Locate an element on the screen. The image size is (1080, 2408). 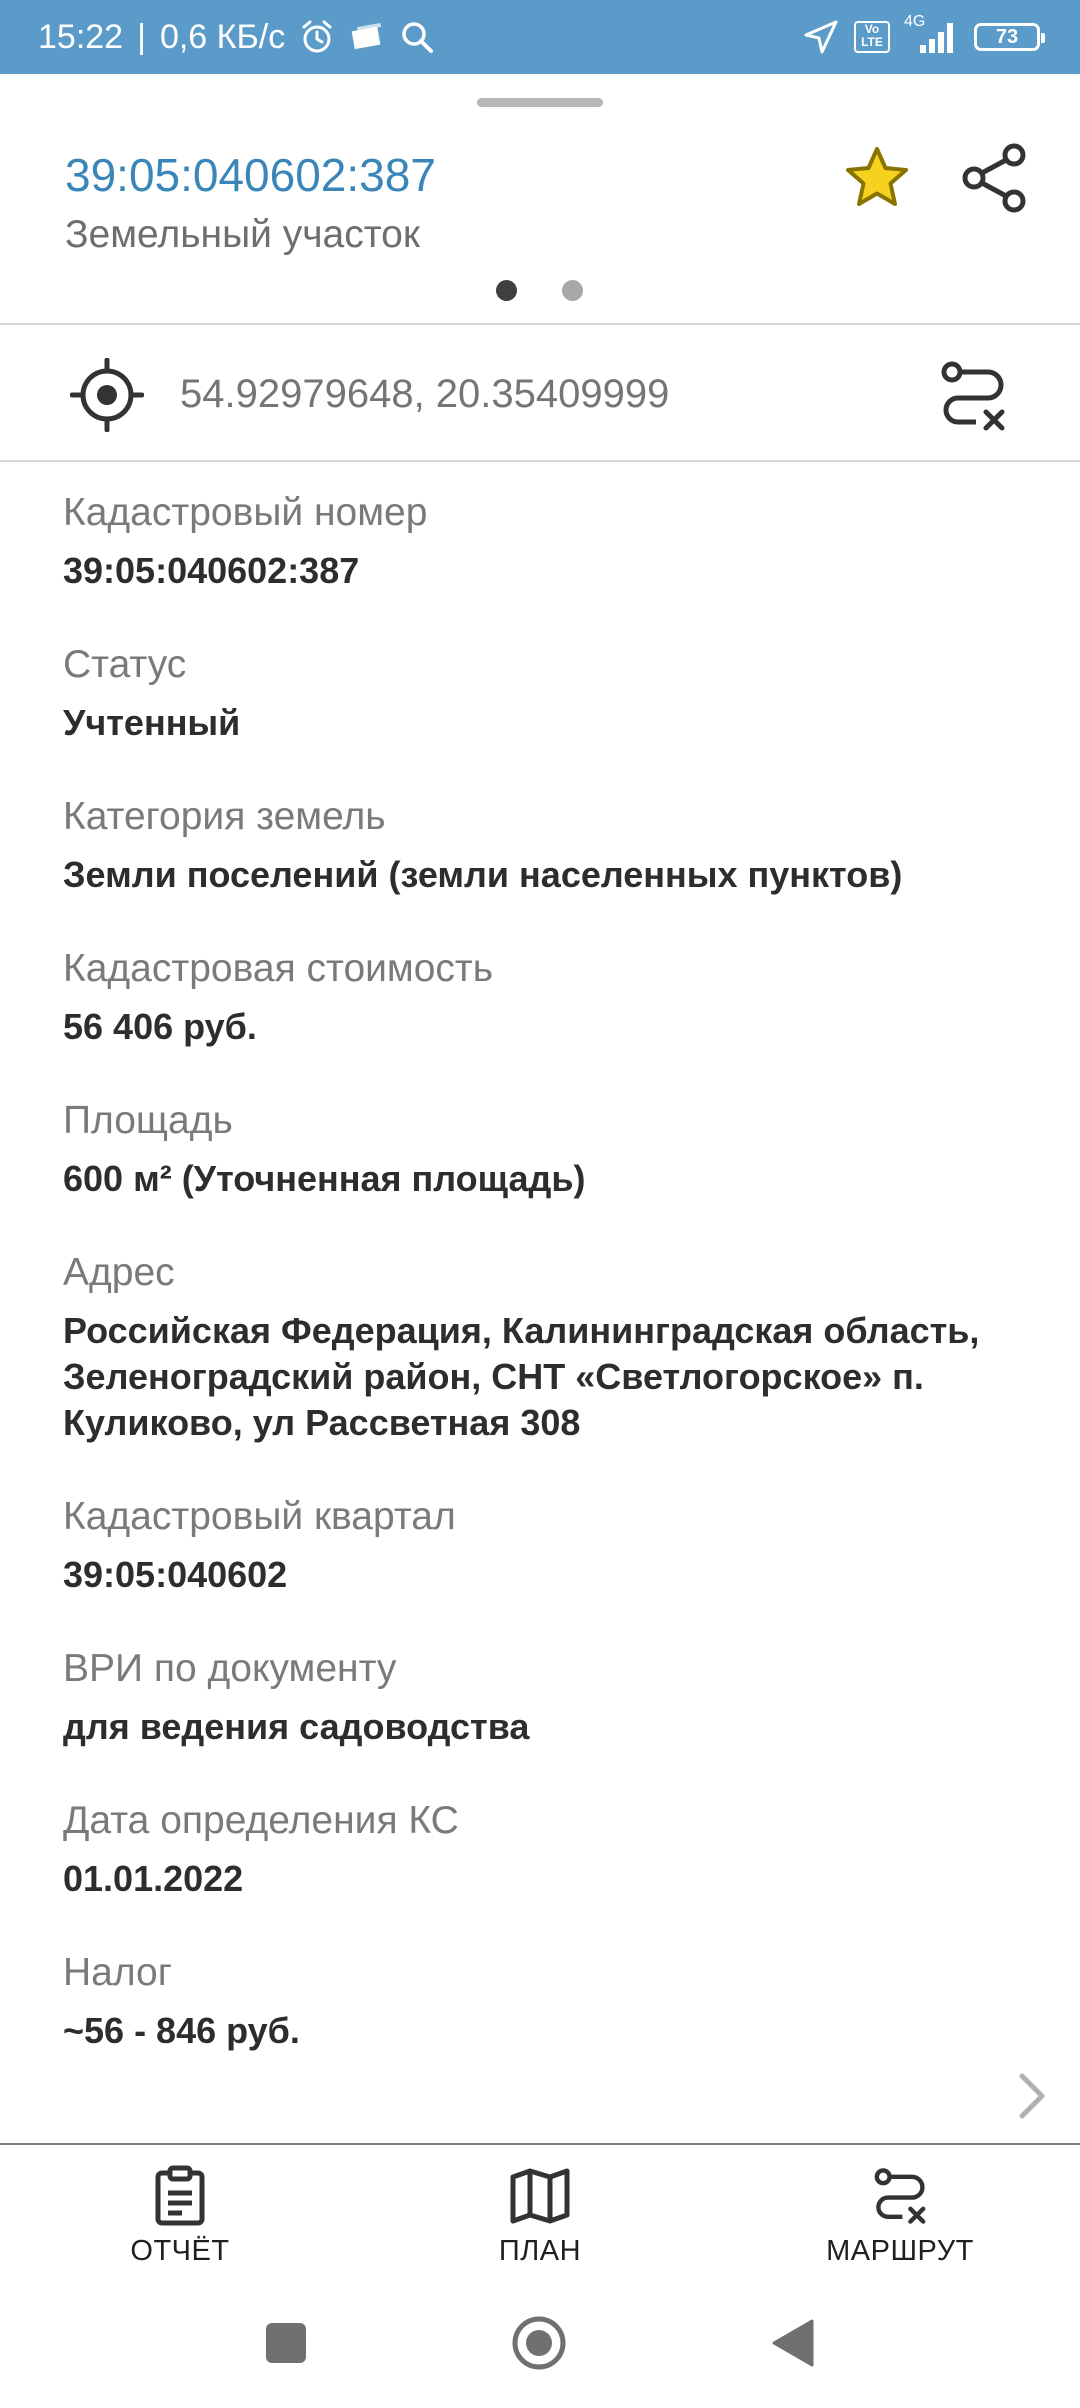
property-label: Категория земель is located at coordinates (224, 816).